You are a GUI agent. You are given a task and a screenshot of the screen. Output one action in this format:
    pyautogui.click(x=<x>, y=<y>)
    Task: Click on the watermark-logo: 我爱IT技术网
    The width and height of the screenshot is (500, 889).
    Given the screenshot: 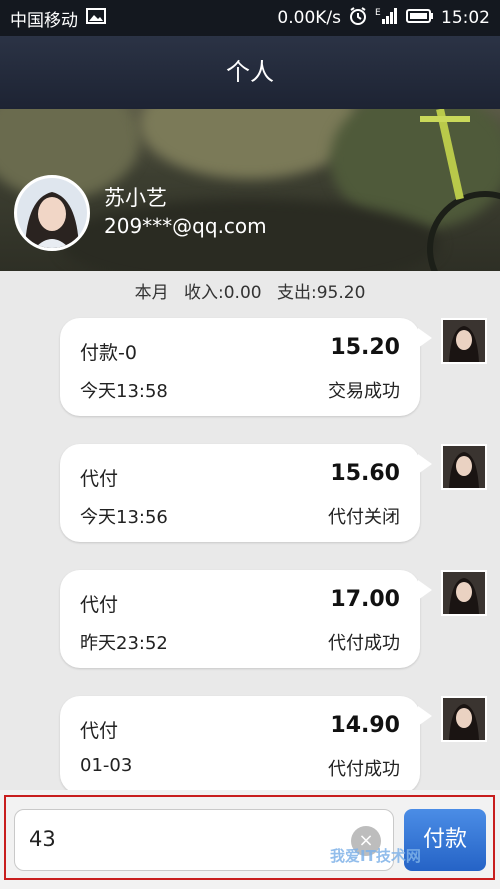 What is the action you would take?
    pyautogui.click(x=375, y=856)
    